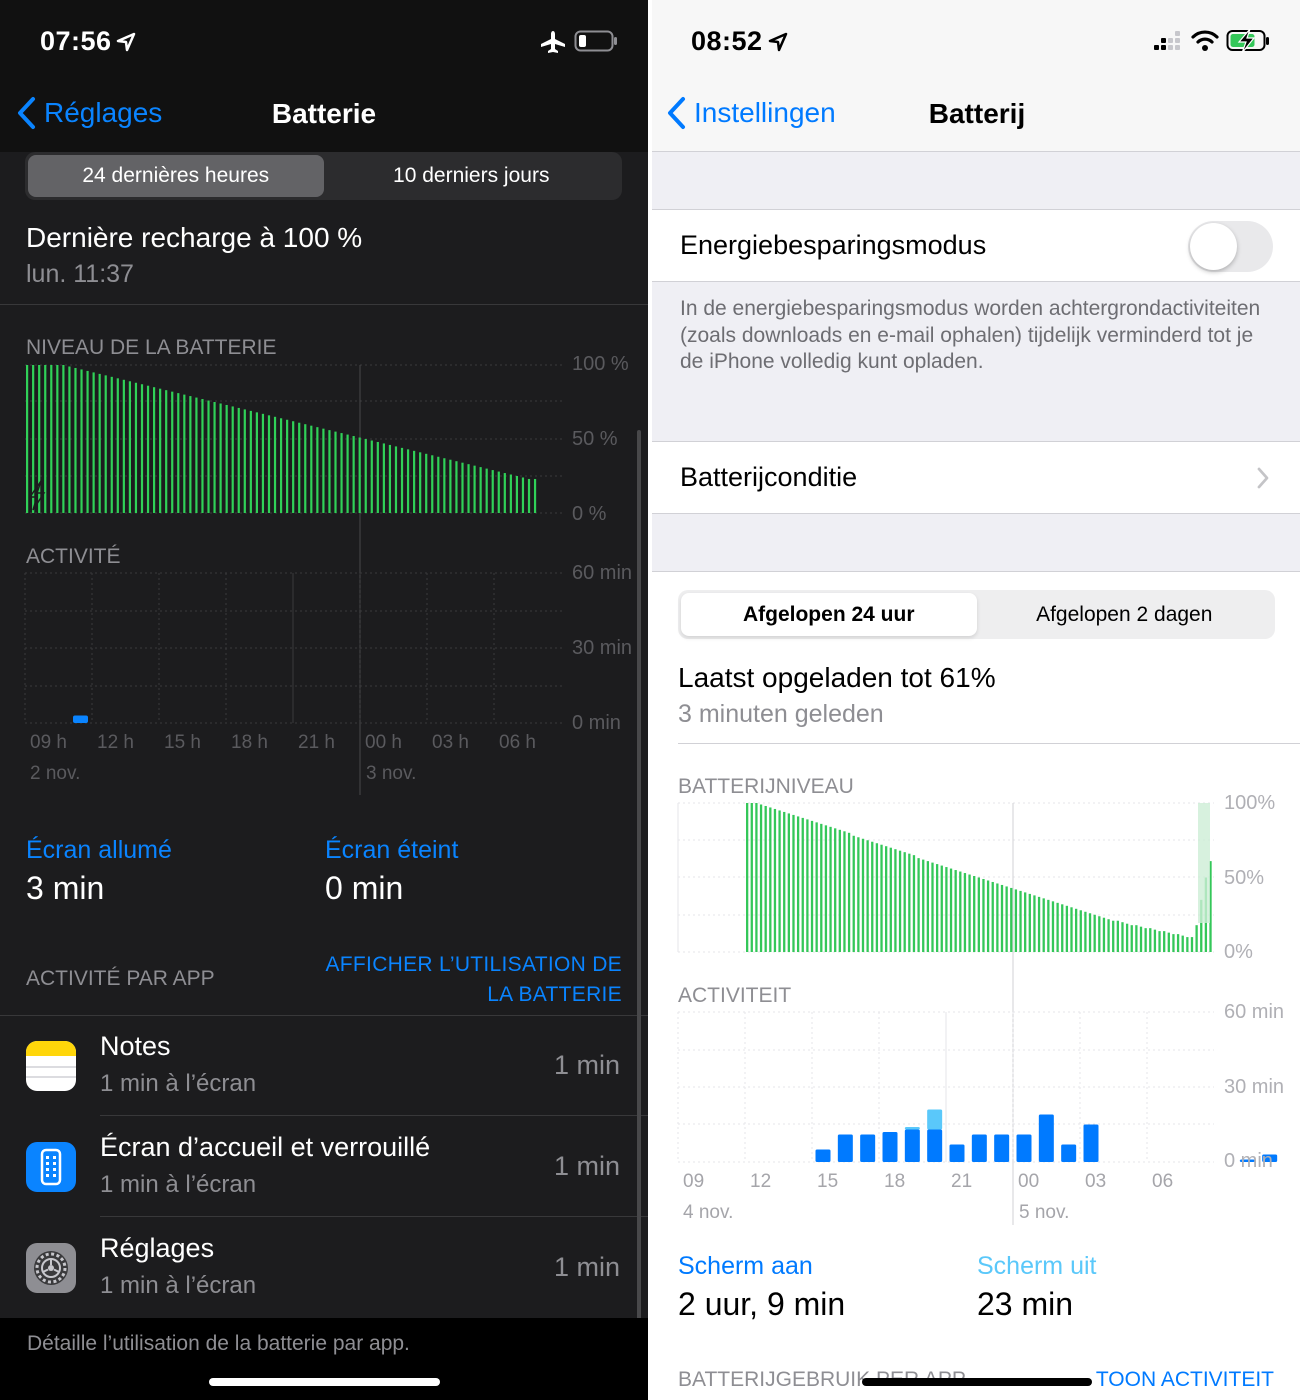  What do you see at coordinates (324, 1065) in the screenshot?
I see `app-row-notes: Notes 1 min à l’écran 1 min` at bounding box center [324, 1065].